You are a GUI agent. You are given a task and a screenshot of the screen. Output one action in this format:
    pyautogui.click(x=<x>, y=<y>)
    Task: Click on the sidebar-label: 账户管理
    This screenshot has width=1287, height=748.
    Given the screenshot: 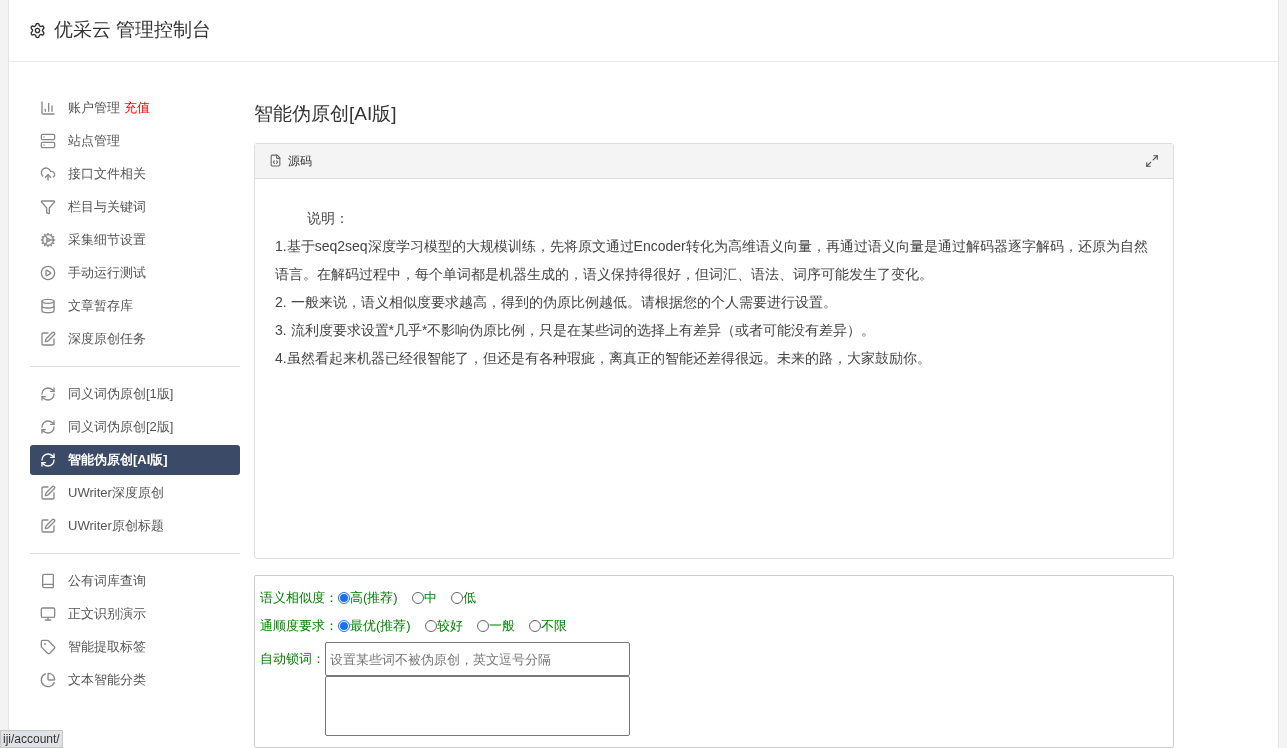 What is the action you would take?
    pyautogui.click(x=94, y=108)
    